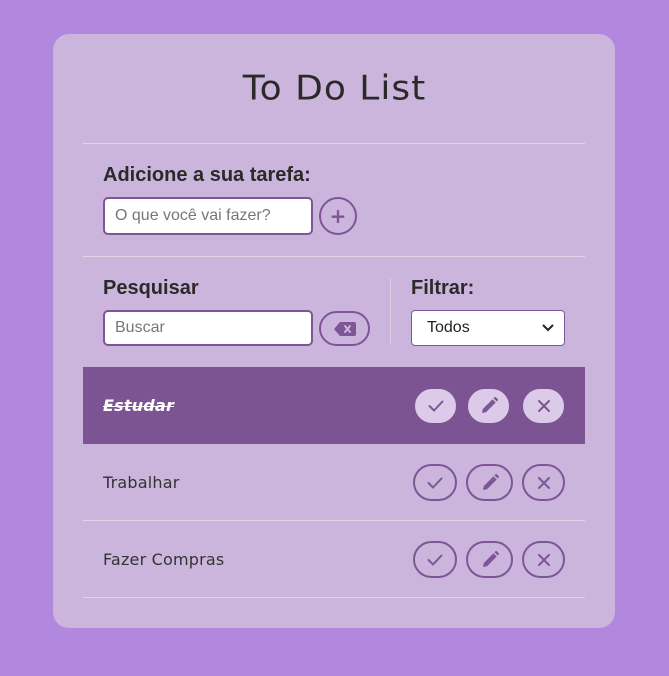 Image resolution: width=669 pixels, height=676 pixels. I want to click on chevron-down-icon, so click(548, 328).